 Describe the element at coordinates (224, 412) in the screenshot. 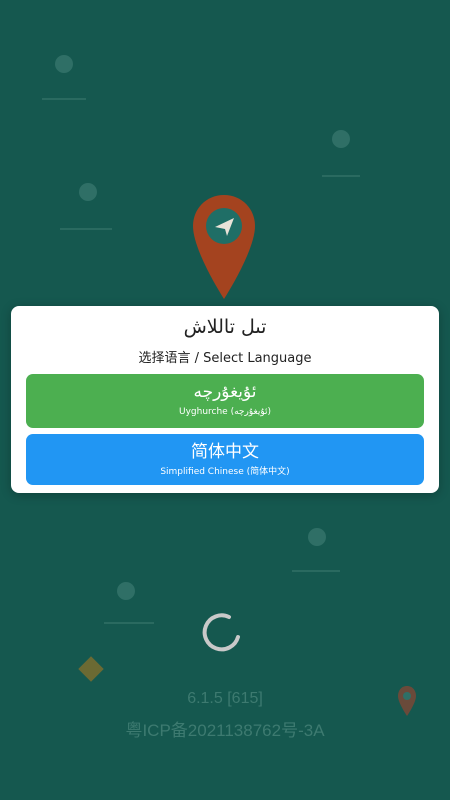

I see `uyghur-language-sublabel: Uyghurche (ئۇيغۇرچە)` at that location.